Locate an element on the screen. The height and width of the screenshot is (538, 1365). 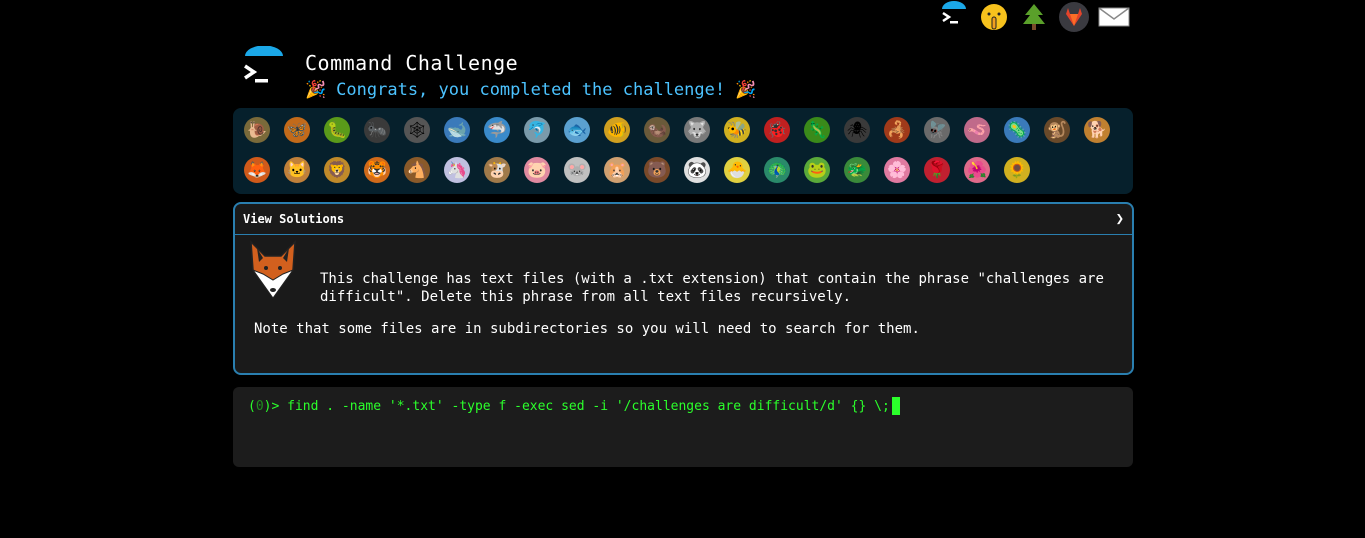
challenge-worm: 🪱 is located at coordinates (977, 130).